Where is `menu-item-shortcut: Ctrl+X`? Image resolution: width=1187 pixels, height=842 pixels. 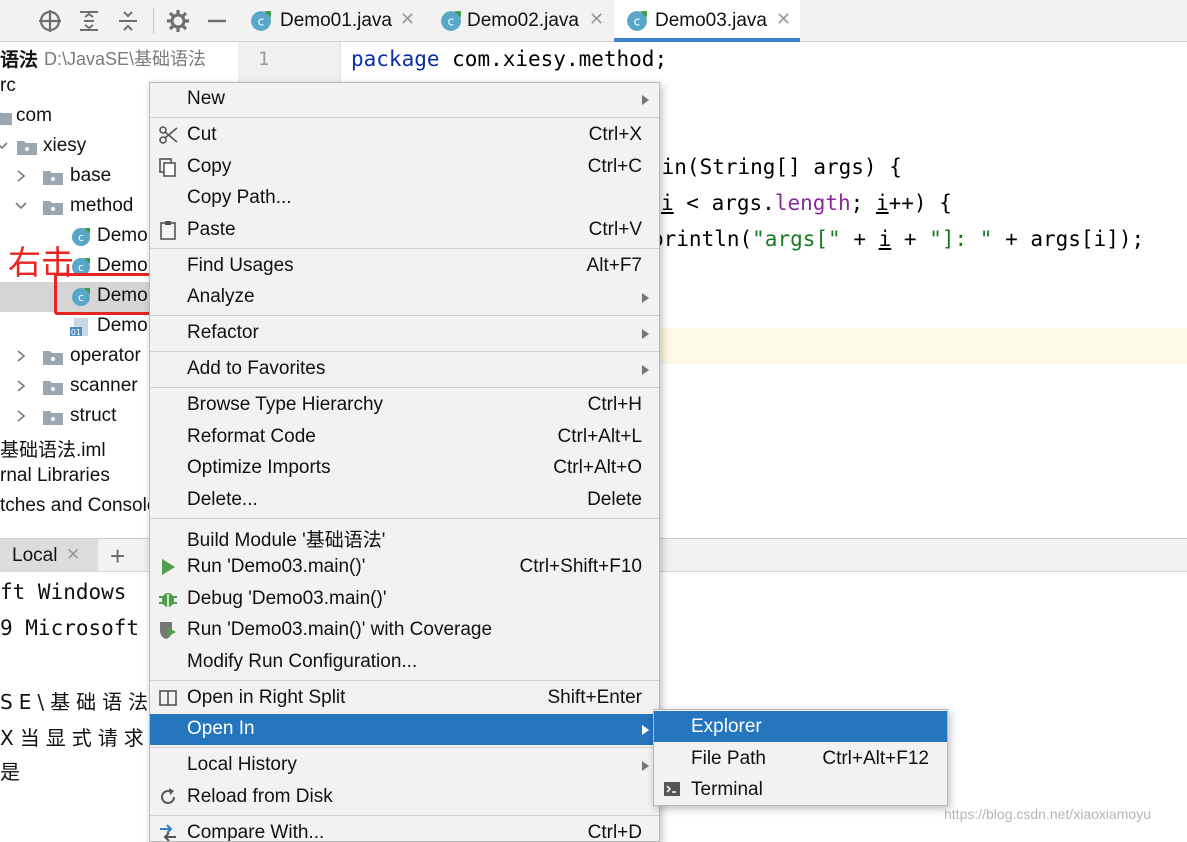
menu-item-shortcut: Ctrl+X is located at coordinates (615, 134).